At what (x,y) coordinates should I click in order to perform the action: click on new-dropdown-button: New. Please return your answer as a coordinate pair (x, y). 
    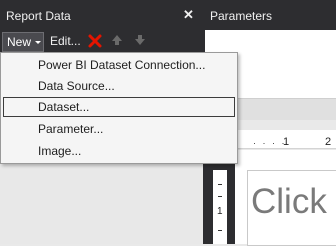
    Looking at the image, I should click on (23, 42).